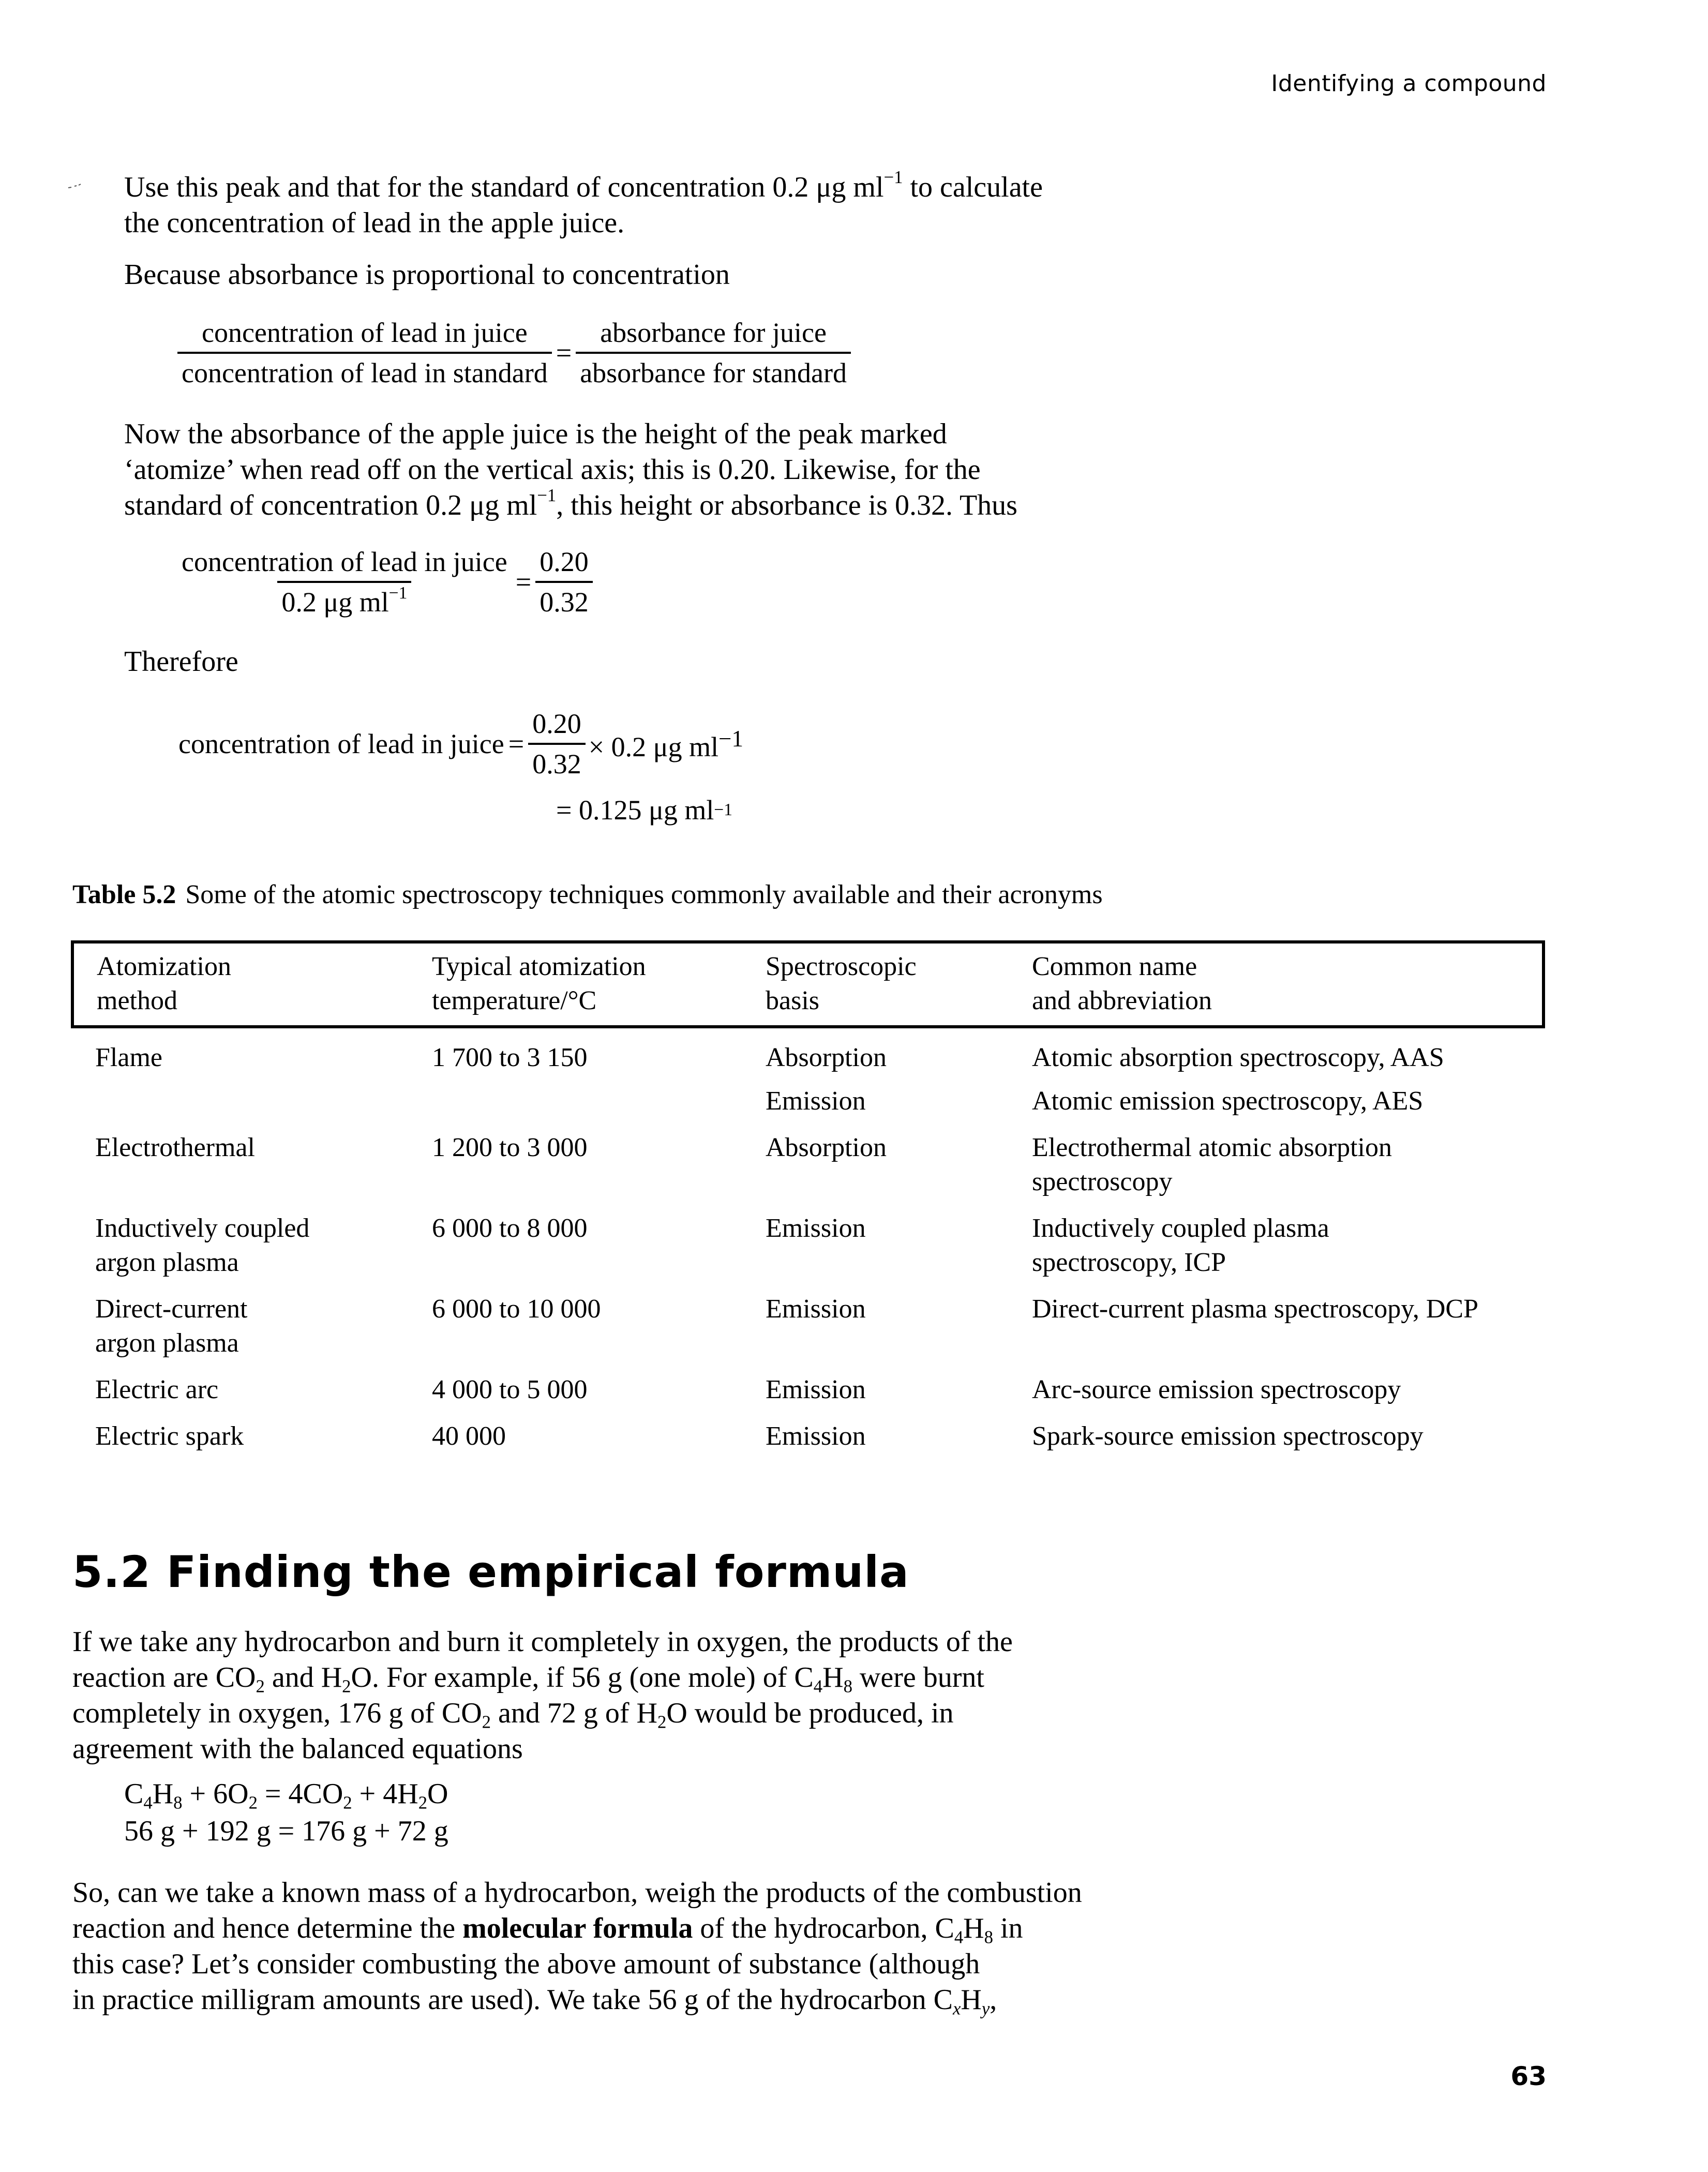 The image size is (1708, 2172). Describe the element at coordinates (364, 370) in the screenshot. I see `lhs-denominator: concentration of lead in standard` at that location.